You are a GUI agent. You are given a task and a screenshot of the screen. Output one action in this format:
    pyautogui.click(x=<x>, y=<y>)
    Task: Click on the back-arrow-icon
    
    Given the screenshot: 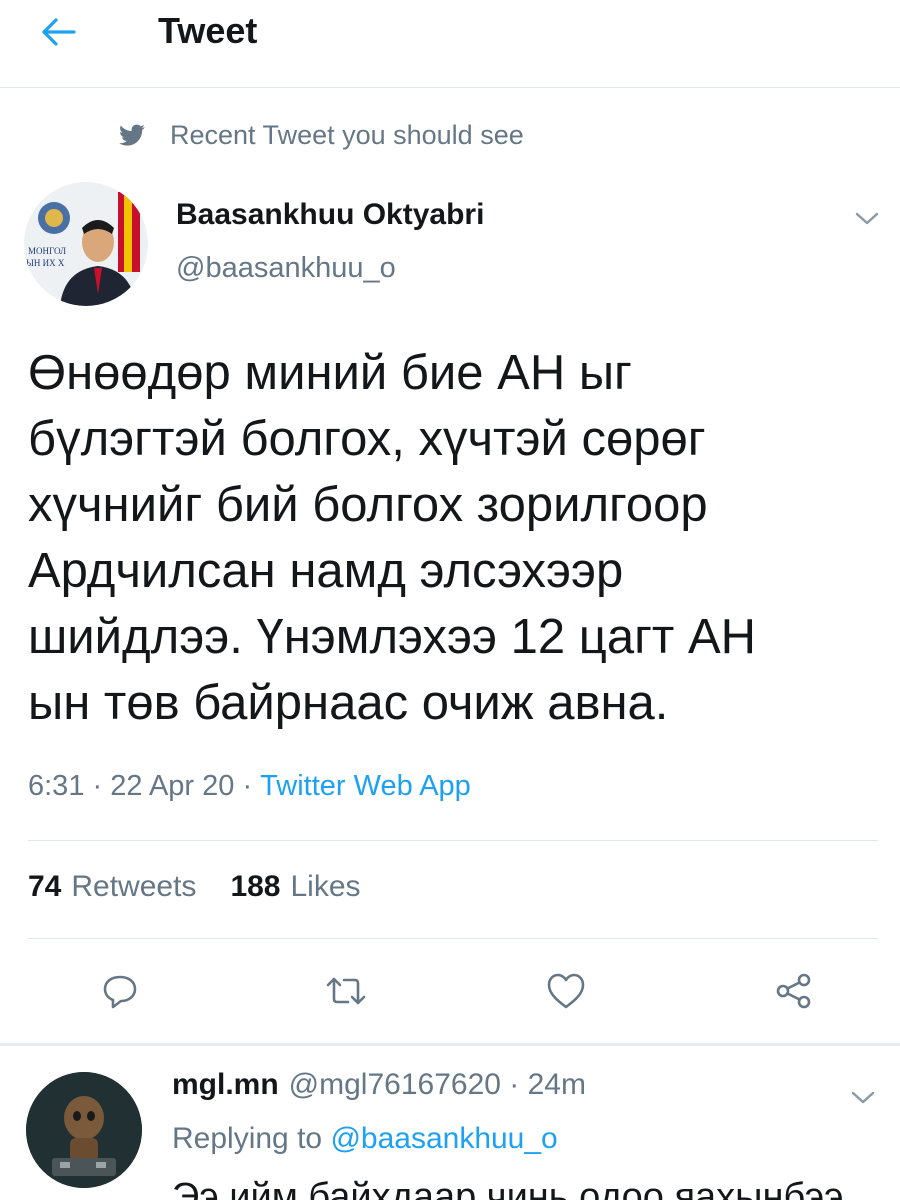 What is the action you would take?
    pyautogui.click(x=59, y=32)
    